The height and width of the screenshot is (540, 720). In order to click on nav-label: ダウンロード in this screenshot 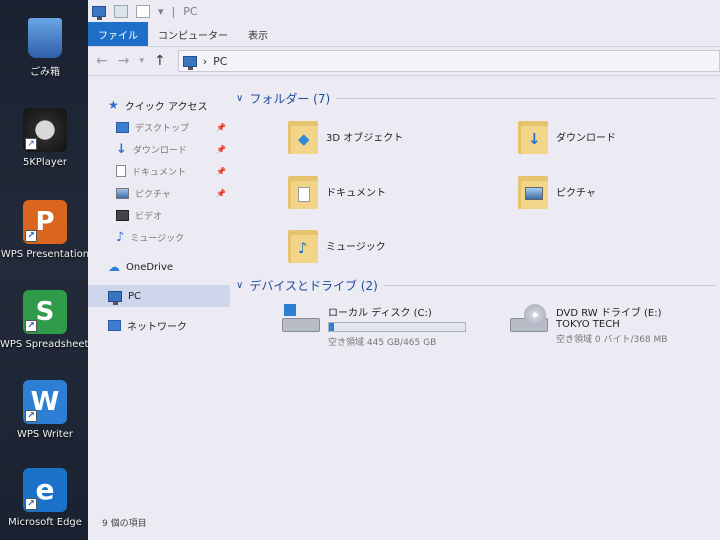, I will do `click(159, 150)`.